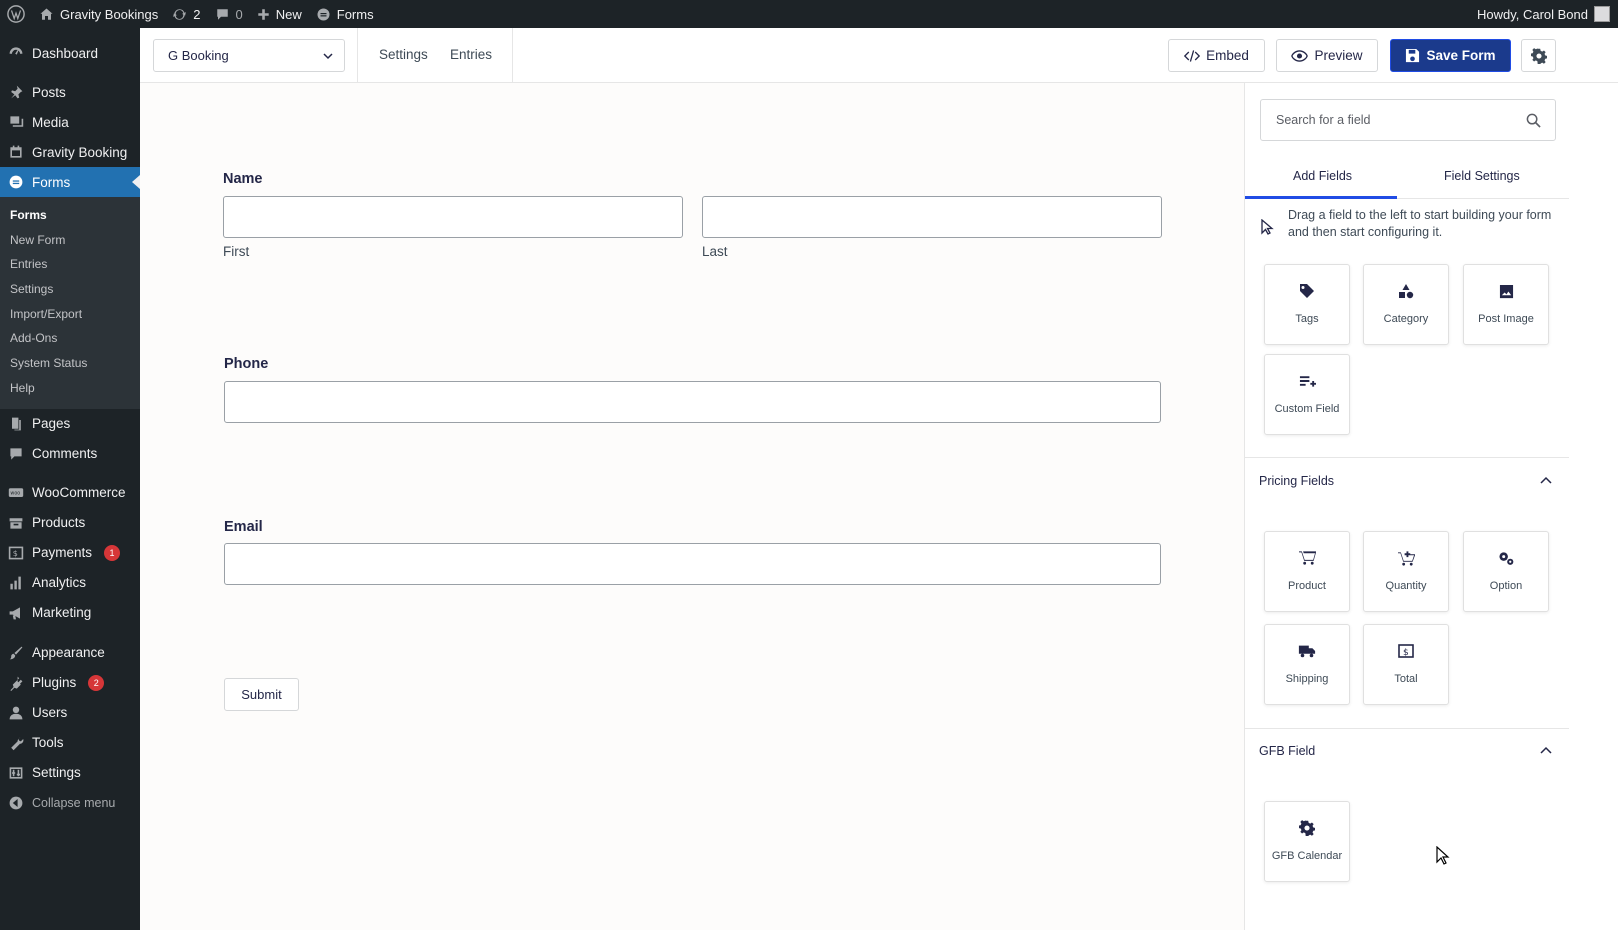 The height and width of the screenshot is (930, 1618). What do you see at coordinates (932, 217) in the screenshot?
I see `name-last-input` at bounding box center [932, 217].